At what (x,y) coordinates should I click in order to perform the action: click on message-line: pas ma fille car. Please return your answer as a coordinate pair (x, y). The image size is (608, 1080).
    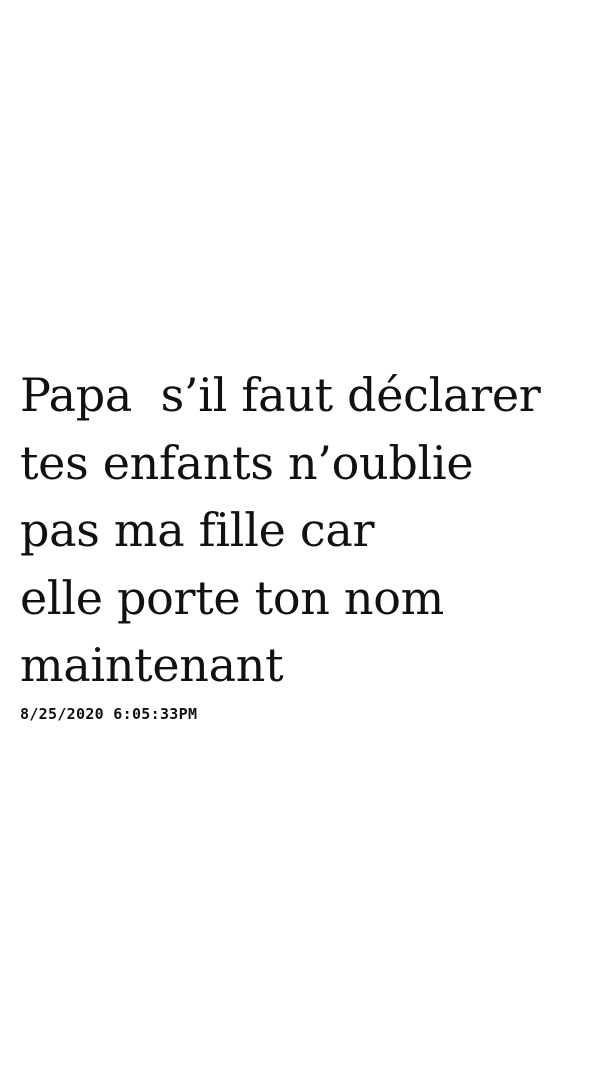
    Looking at the image, I should click on (197, 530).